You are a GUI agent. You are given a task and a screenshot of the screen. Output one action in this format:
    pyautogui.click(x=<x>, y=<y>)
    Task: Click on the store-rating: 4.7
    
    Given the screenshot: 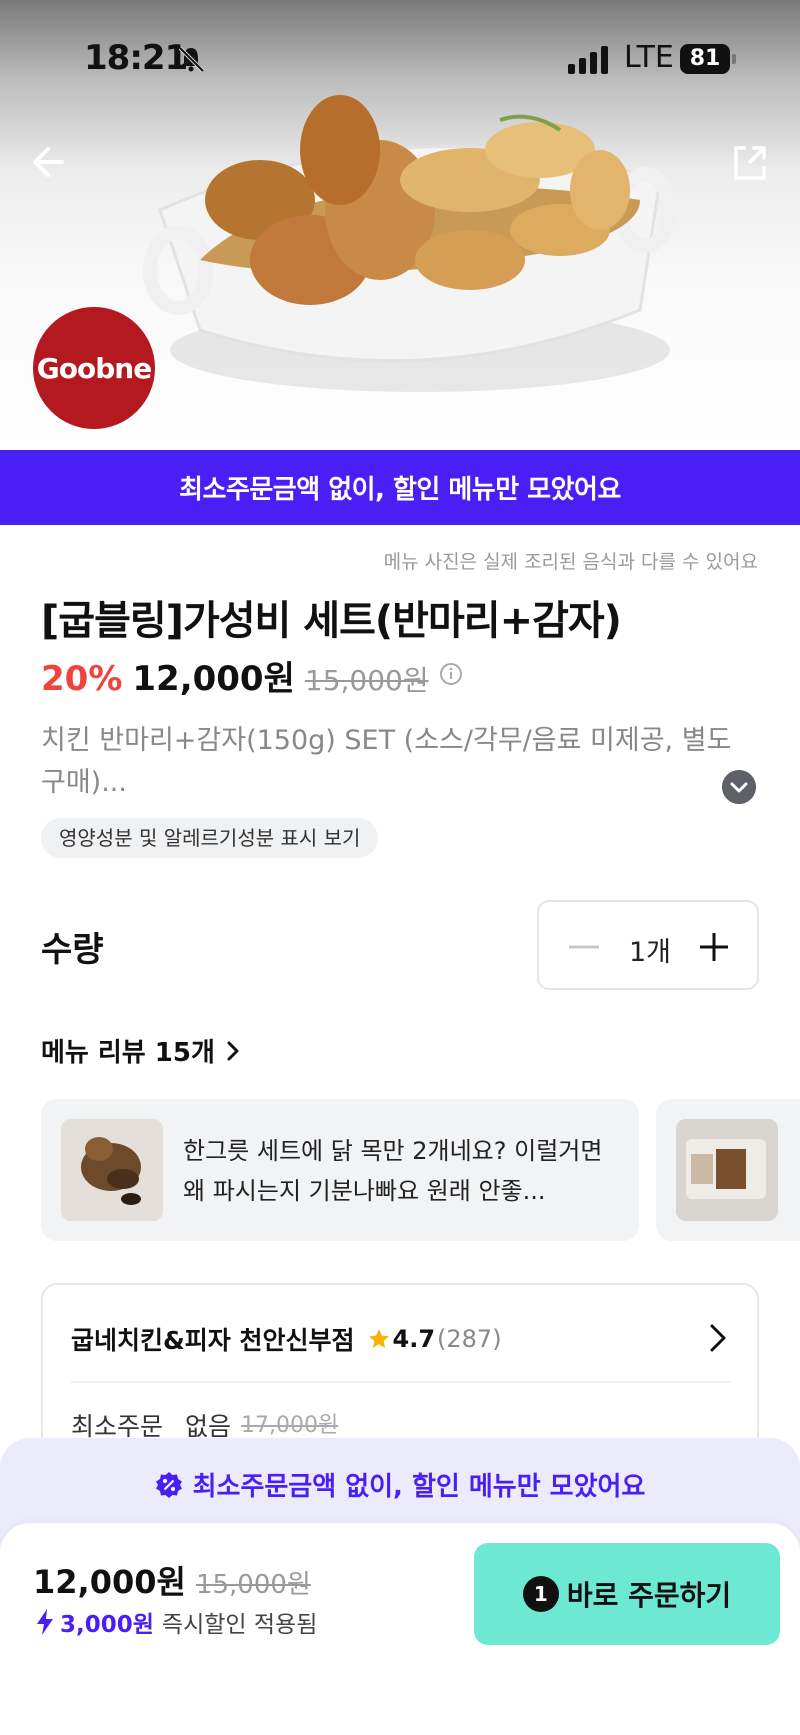 What is the action you would take?
    pyautogui.click(x=414, y=1339)
    